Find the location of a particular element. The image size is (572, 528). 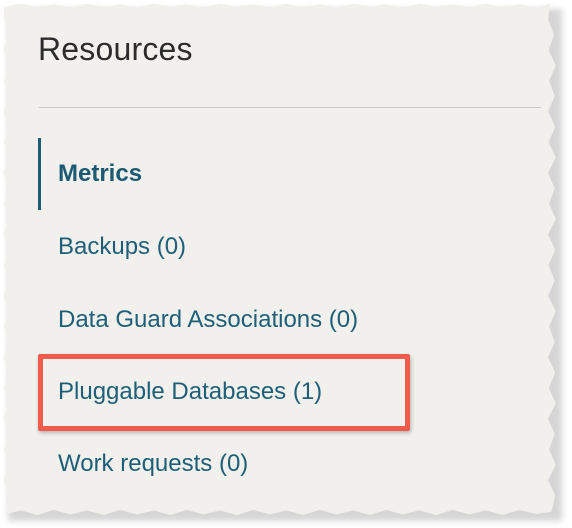

resources-heading: Resources is located at coordinates (115, 49).